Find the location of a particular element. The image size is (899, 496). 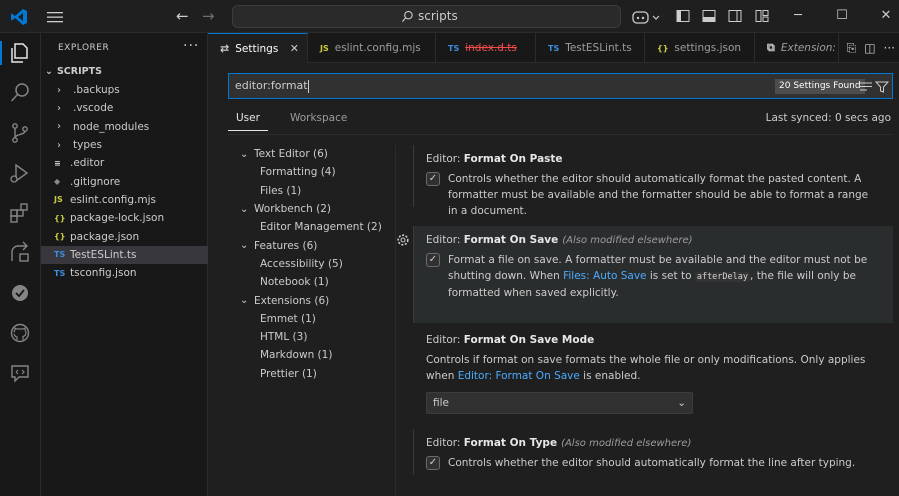

toggle-primary-sidebar-icon is located at coordinates (683, 16).